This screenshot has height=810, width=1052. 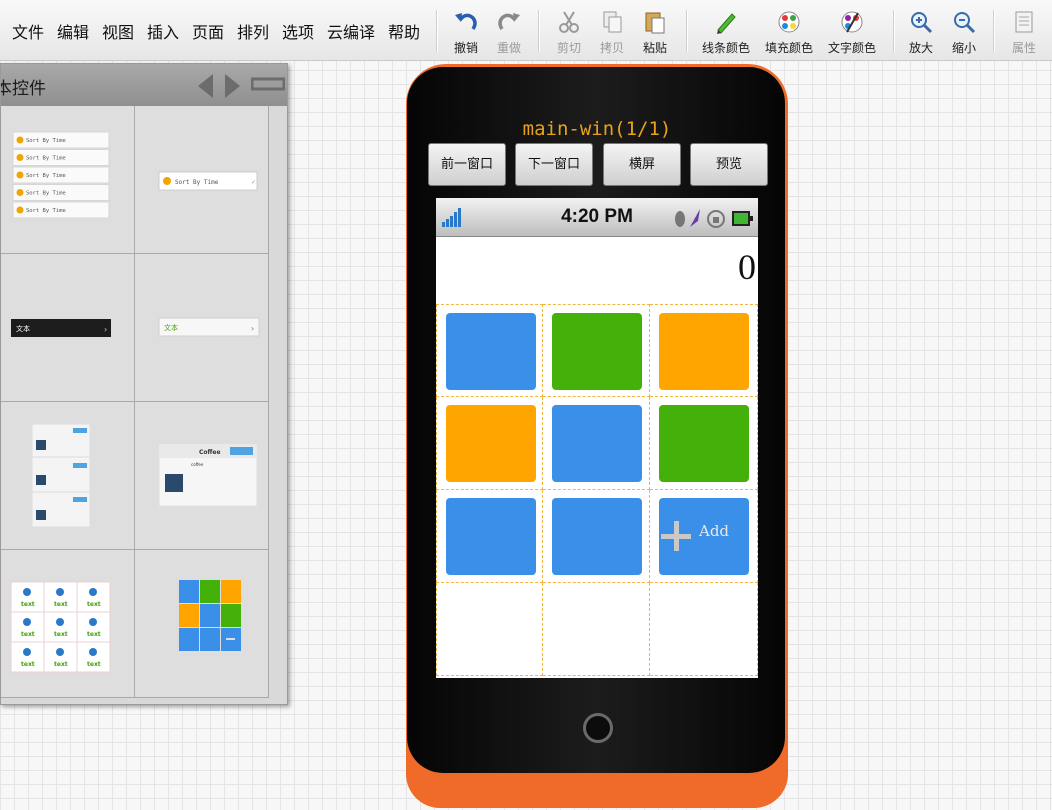 What do you see at coordinates (404, 31) in the screenshot?
I see `menu-help: 帮助` at bounding box center [404, 31].